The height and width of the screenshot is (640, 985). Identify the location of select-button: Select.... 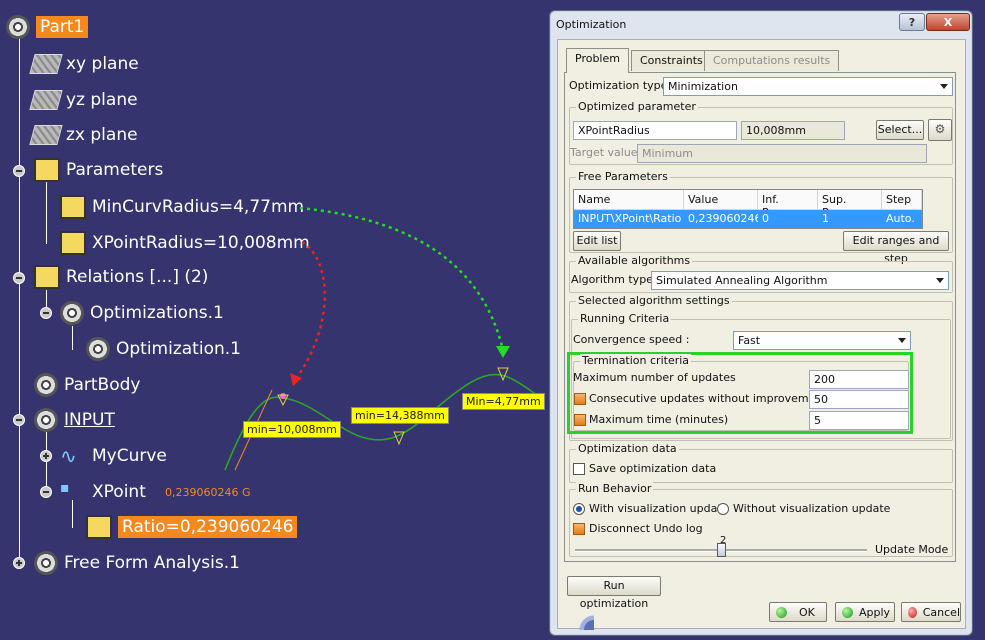
(900, 130).